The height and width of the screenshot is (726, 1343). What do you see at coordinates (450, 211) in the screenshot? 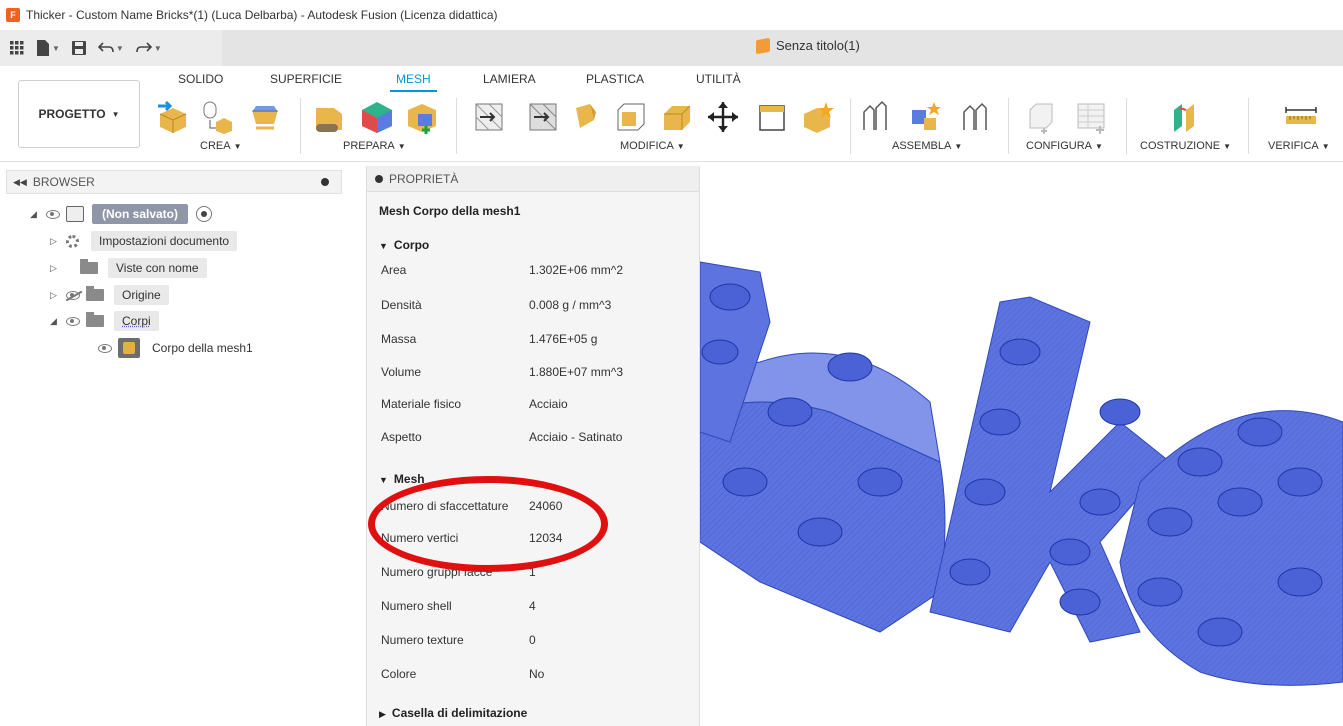
I see `properties-heading: Mesh Corpo della mesh1` at bounding box center [450, 211].